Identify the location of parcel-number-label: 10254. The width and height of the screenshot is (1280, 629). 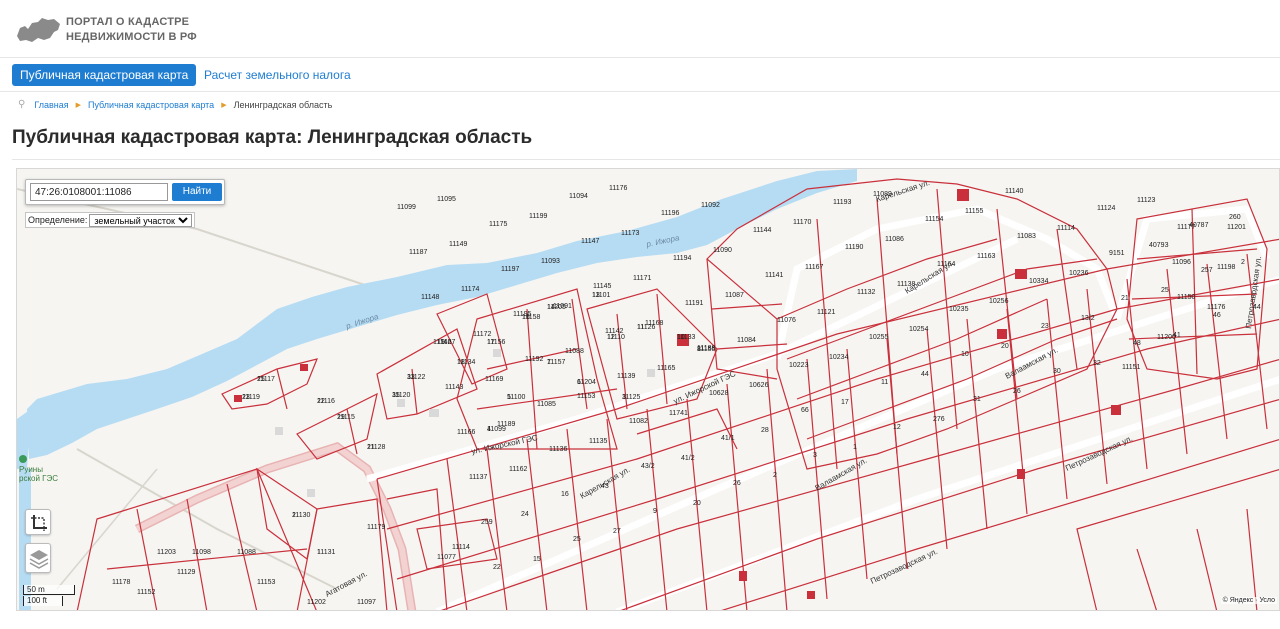
(919, 329).